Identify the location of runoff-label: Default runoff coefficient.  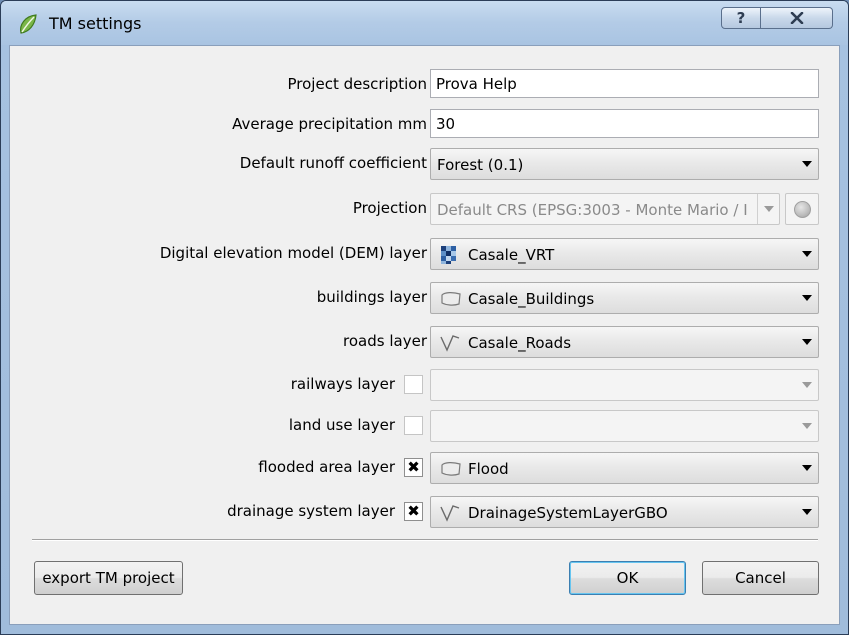
(333, 163).